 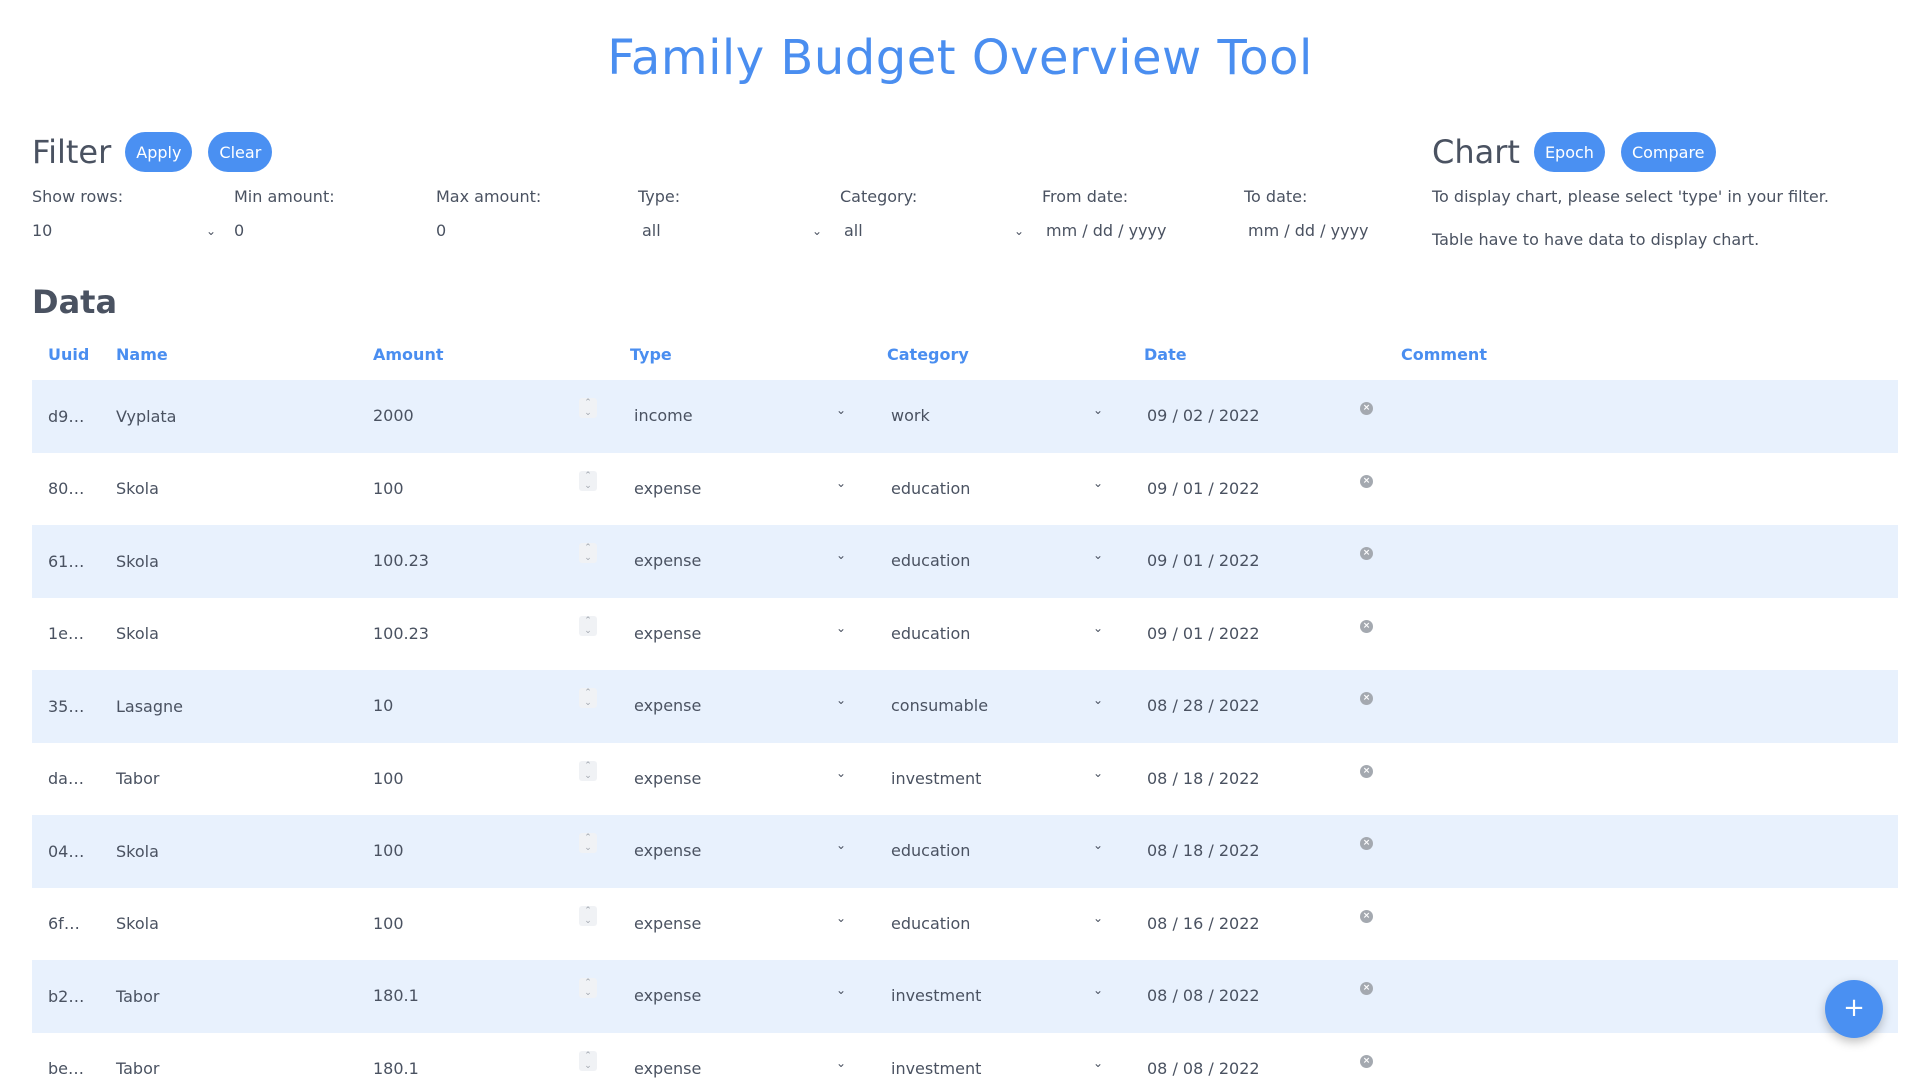 What do you see at coordinates (1015, 354) in the screenshot?
I see `column-header-category: Category` at bounding box center [1015, 354].